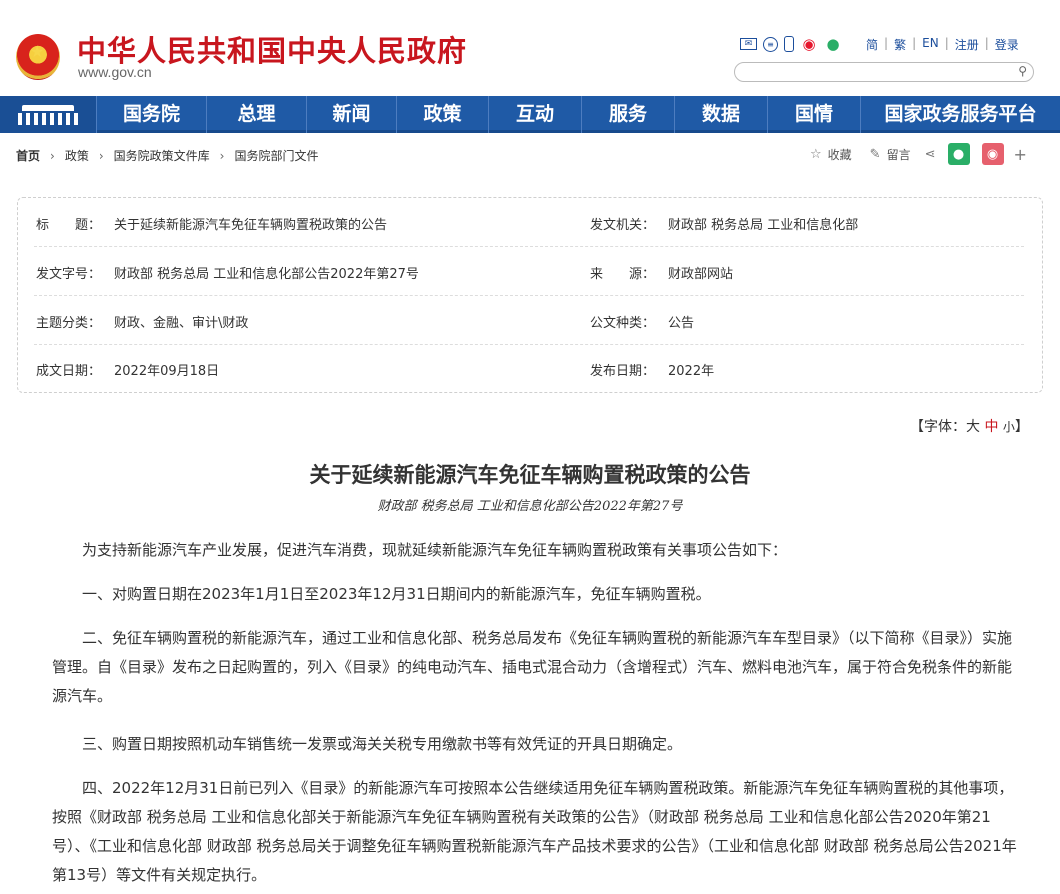 Image resolution: width=1060 pixels, height=894 pixels. I want to click on pencil-icon: ✎, so click(875, 154).